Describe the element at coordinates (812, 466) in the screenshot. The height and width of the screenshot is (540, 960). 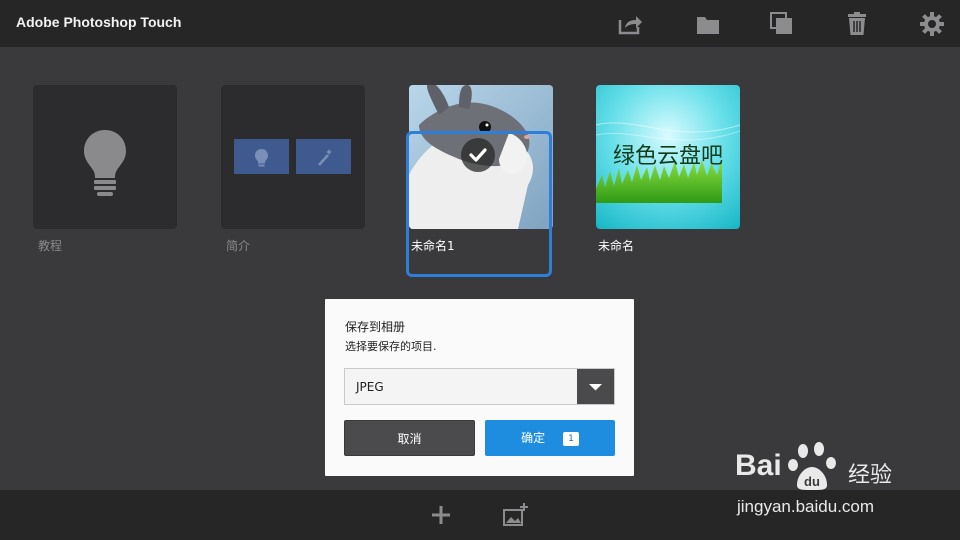
I see `paw-icon: du` at that location.